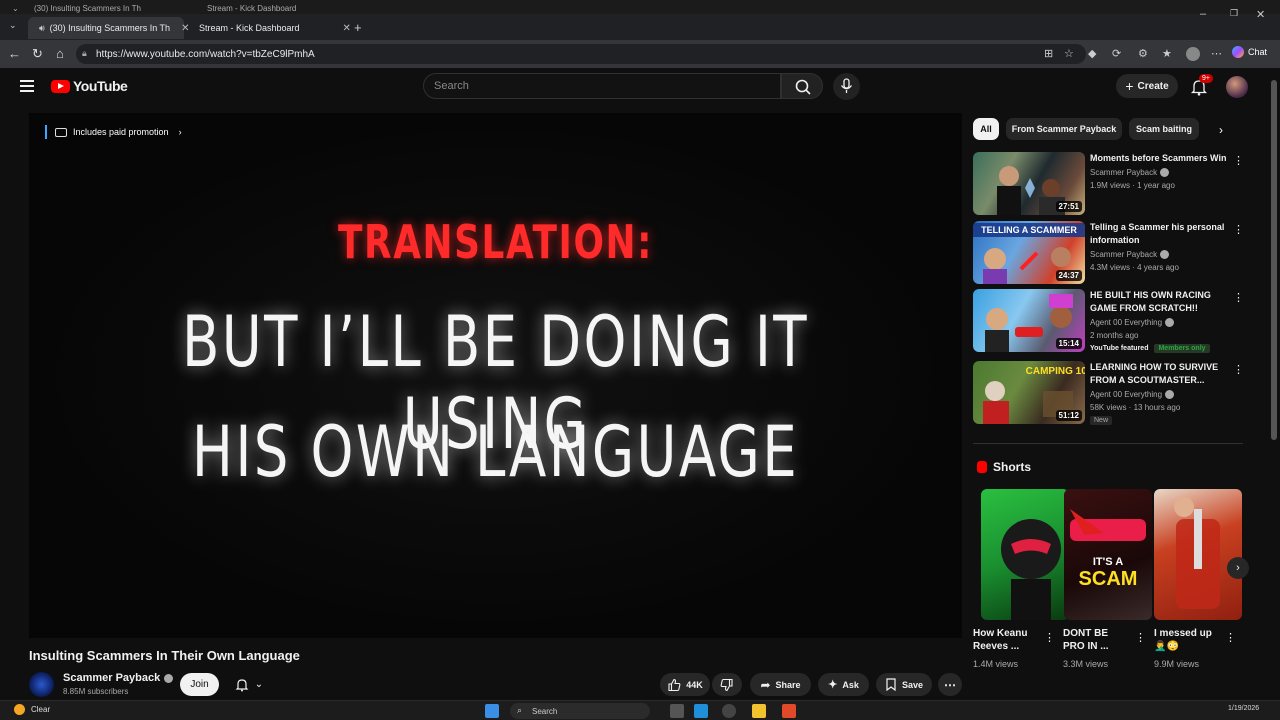  What do you see at coordinates (1147, 86) in the screenshot?
I see `create-button: + Create` at bounding box center [1147, 86].